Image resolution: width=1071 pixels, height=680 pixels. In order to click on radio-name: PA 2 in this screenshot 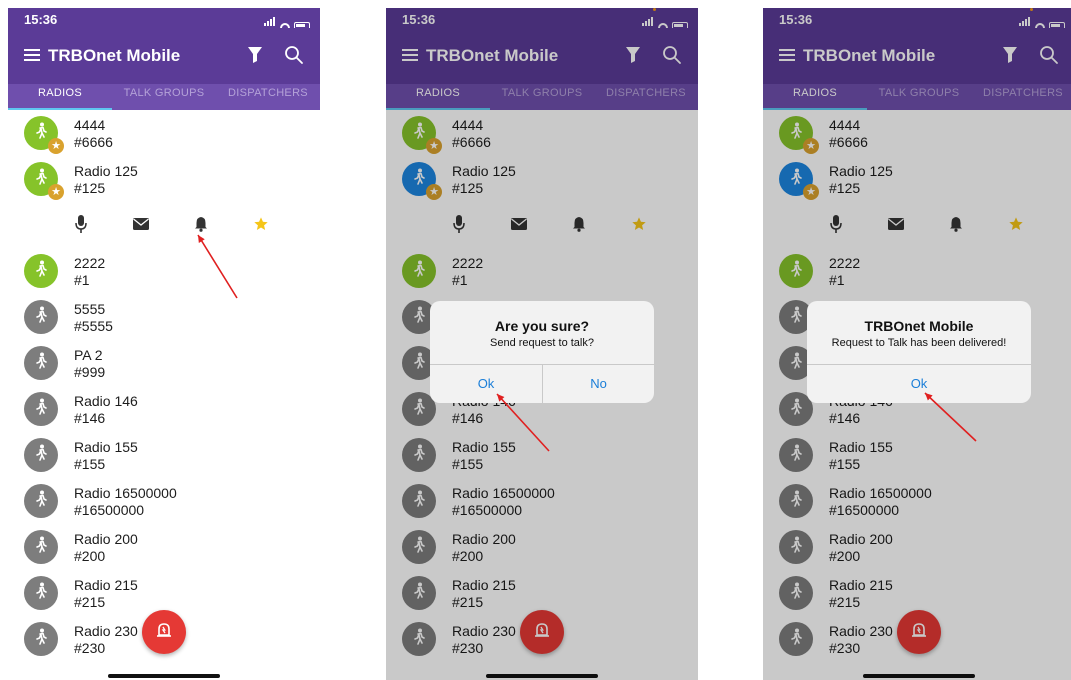, I will do `click(88, 355)`.